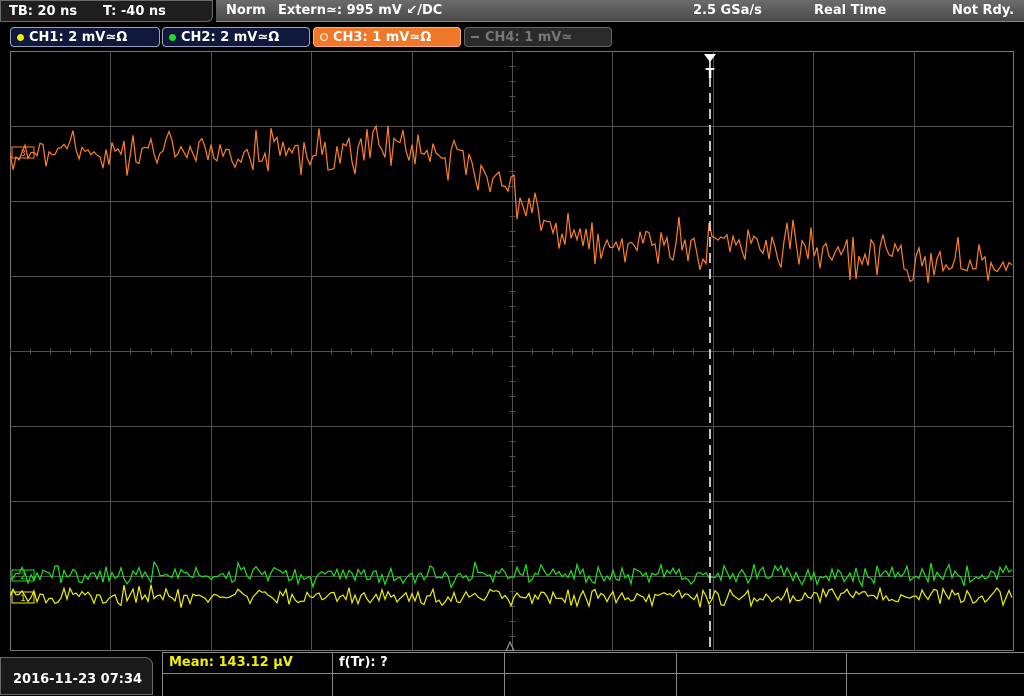 This screenshot has width=1024, height=696. Describe the element at coordinates (20, 37) in the screenshot. I see `ch1-dot-icon` at that location.